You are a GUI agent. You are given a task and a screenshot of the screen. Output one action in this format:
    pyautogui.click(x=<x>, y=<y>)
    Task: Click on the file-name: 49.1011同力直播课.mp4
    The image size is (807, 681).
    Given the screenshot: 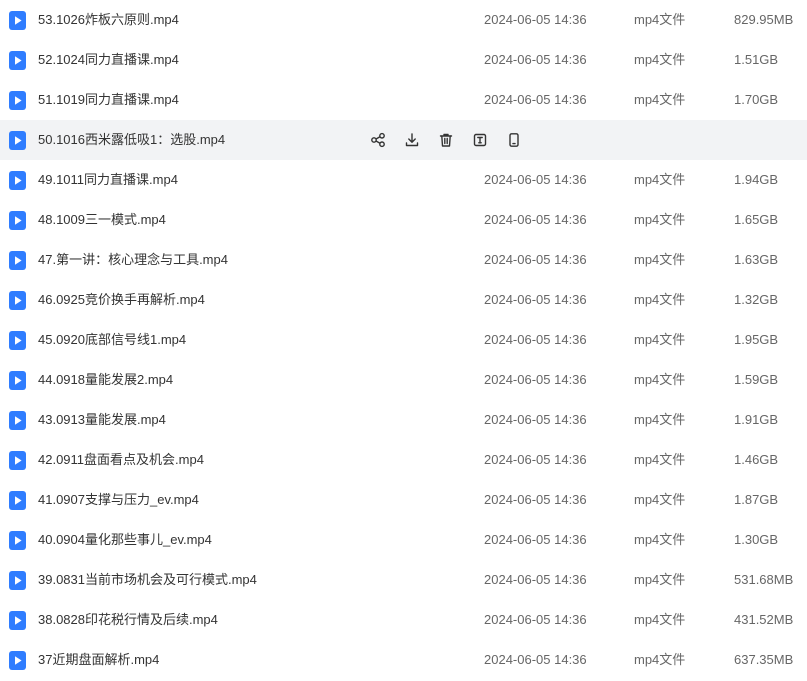 What is the action you would take?
    pyautogui.click(x=108, y=180)
    